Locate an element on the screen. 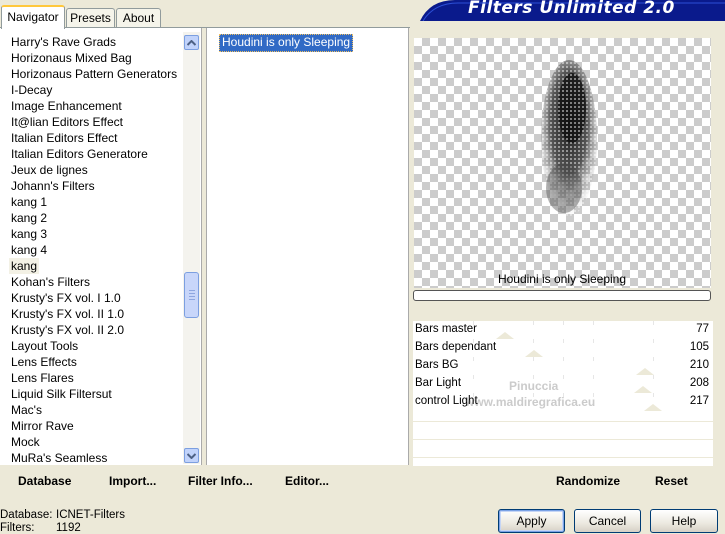  slider-value: 105 is located at coordinates (699, 347).